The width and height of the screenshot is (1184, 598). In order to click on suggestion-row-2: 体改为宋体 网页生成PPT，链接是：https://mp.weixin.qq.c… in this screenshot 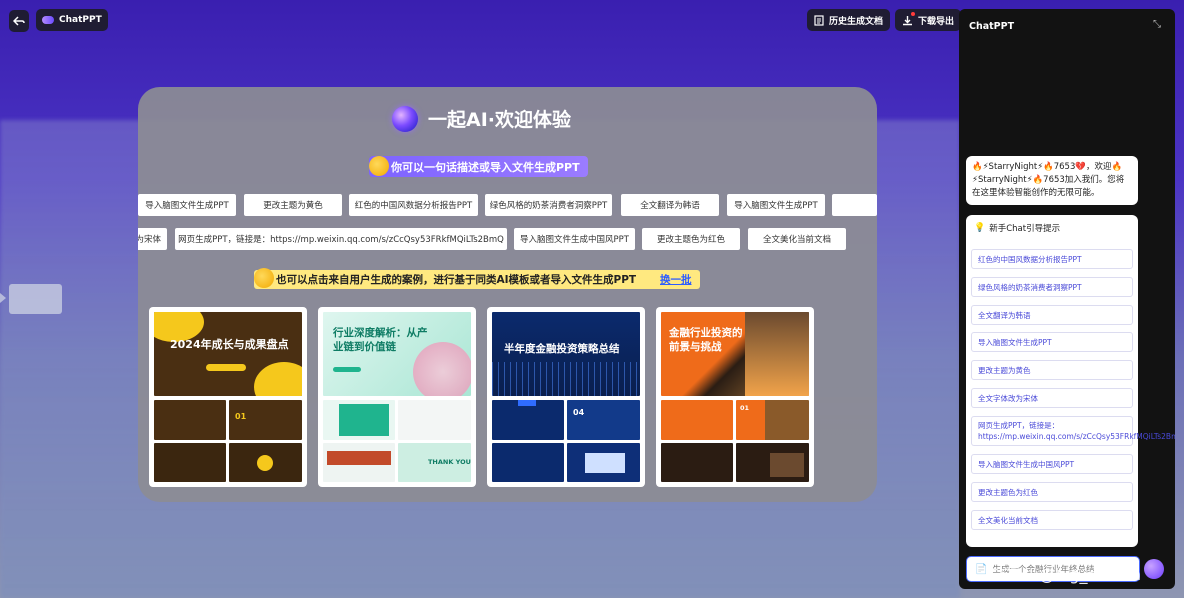, I will do `click(507, 239)`.